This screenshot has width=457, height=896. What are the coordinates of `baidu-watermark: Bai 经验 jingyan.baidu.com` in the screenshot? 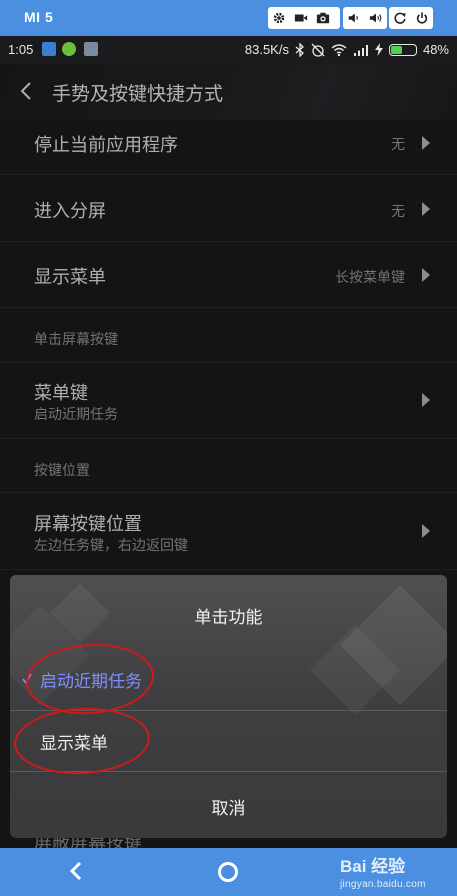 It's located at (383, 871).